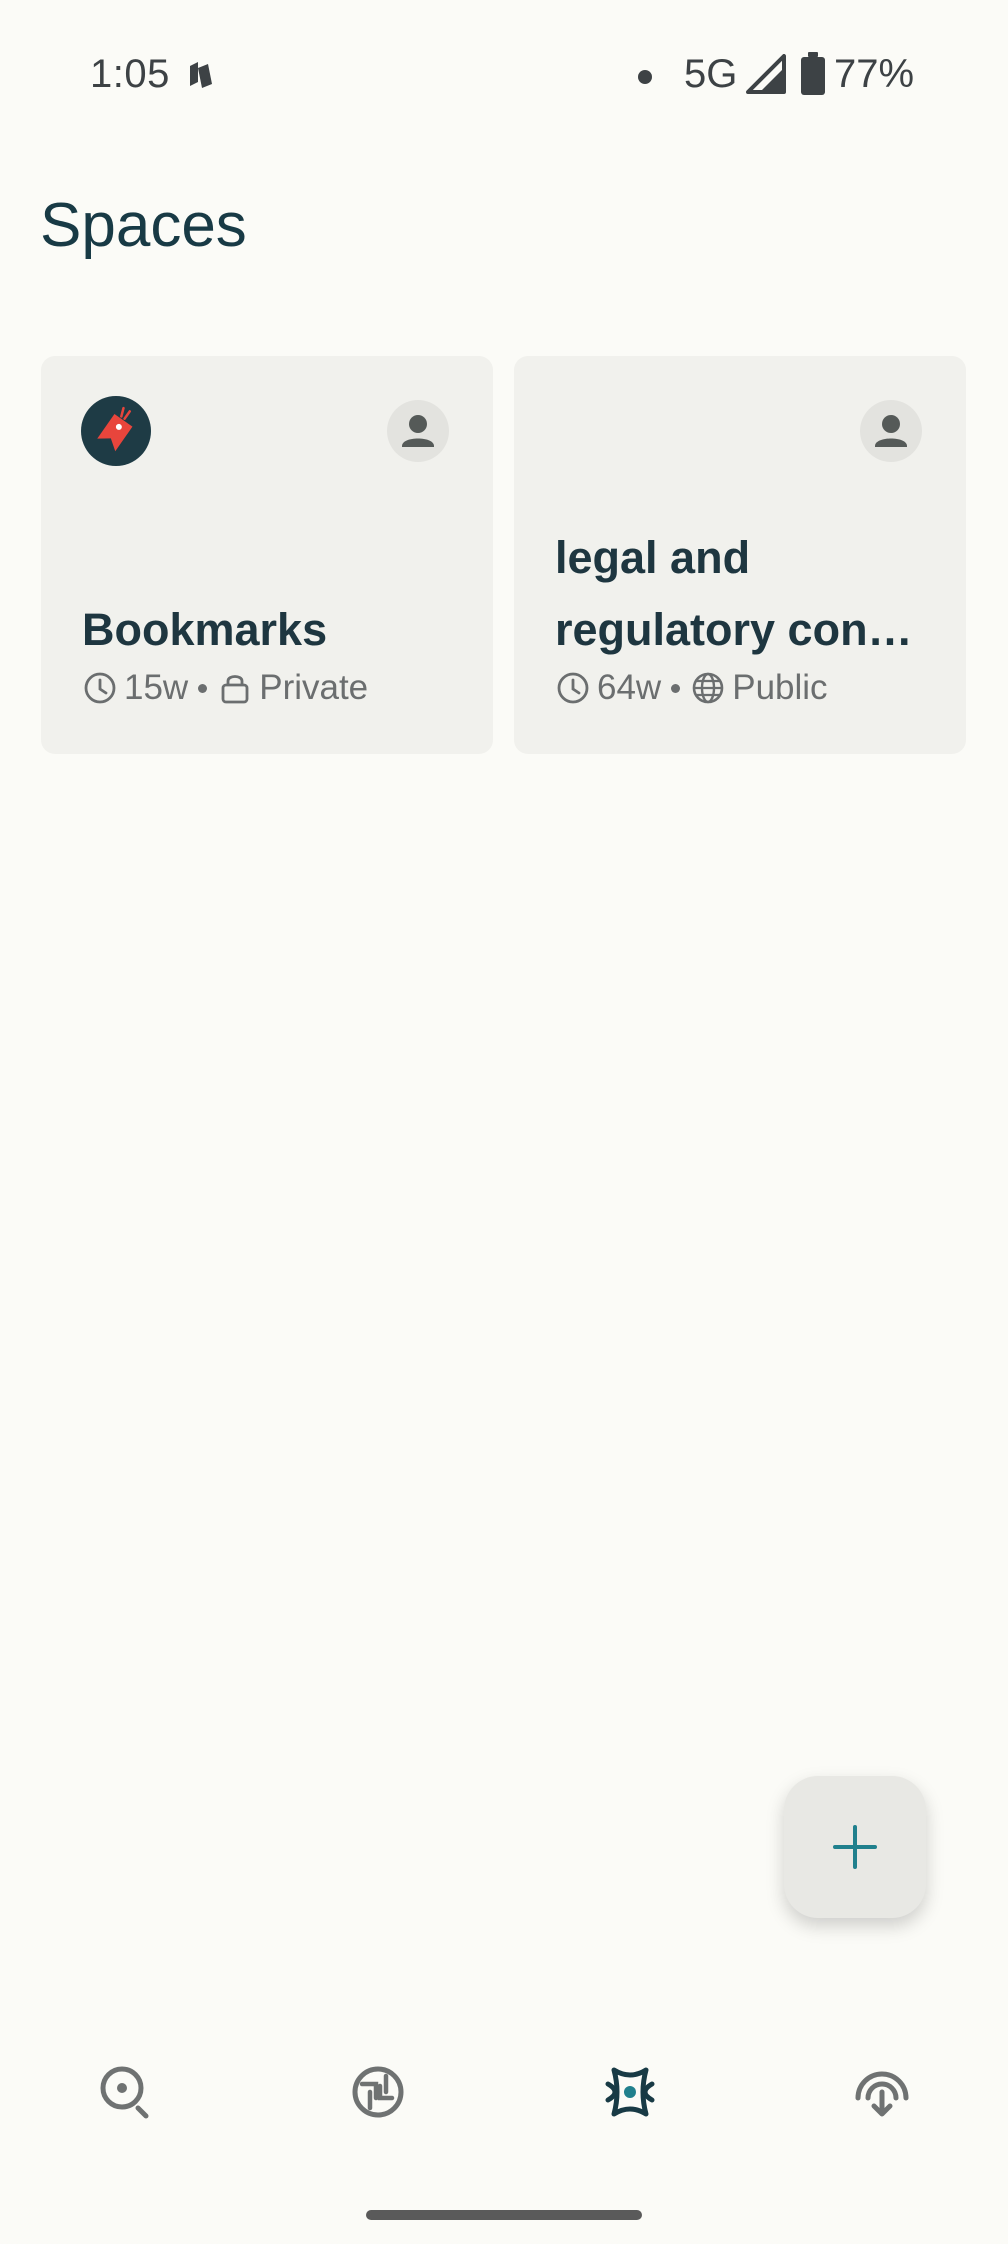 The height and width of the screenshot is (2244, 1008). Describe the element at coordinates (629, 687) in the screenshot. I see `space-age: 64w` at that location.